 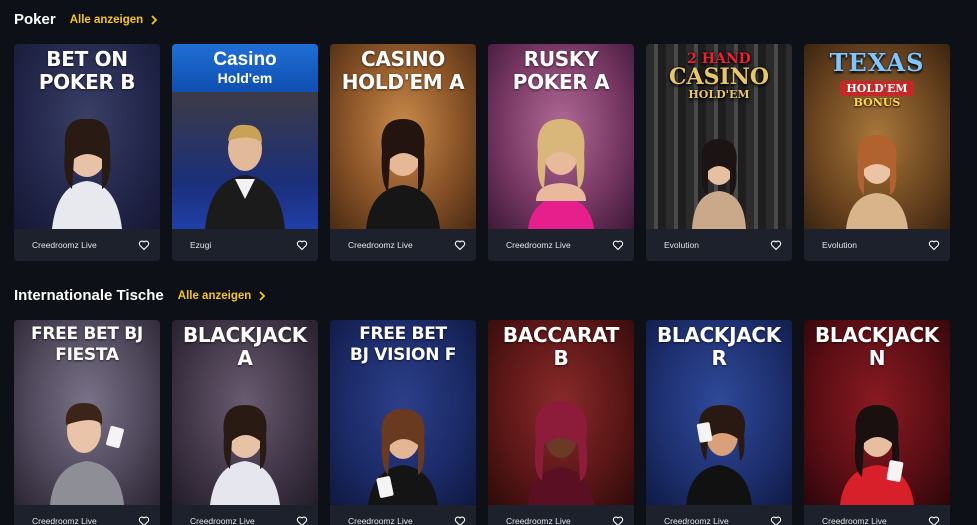 I want to click on game-card: 2 HAND CASINO HOLD'EM Evolution, so click(x=719, y=152).